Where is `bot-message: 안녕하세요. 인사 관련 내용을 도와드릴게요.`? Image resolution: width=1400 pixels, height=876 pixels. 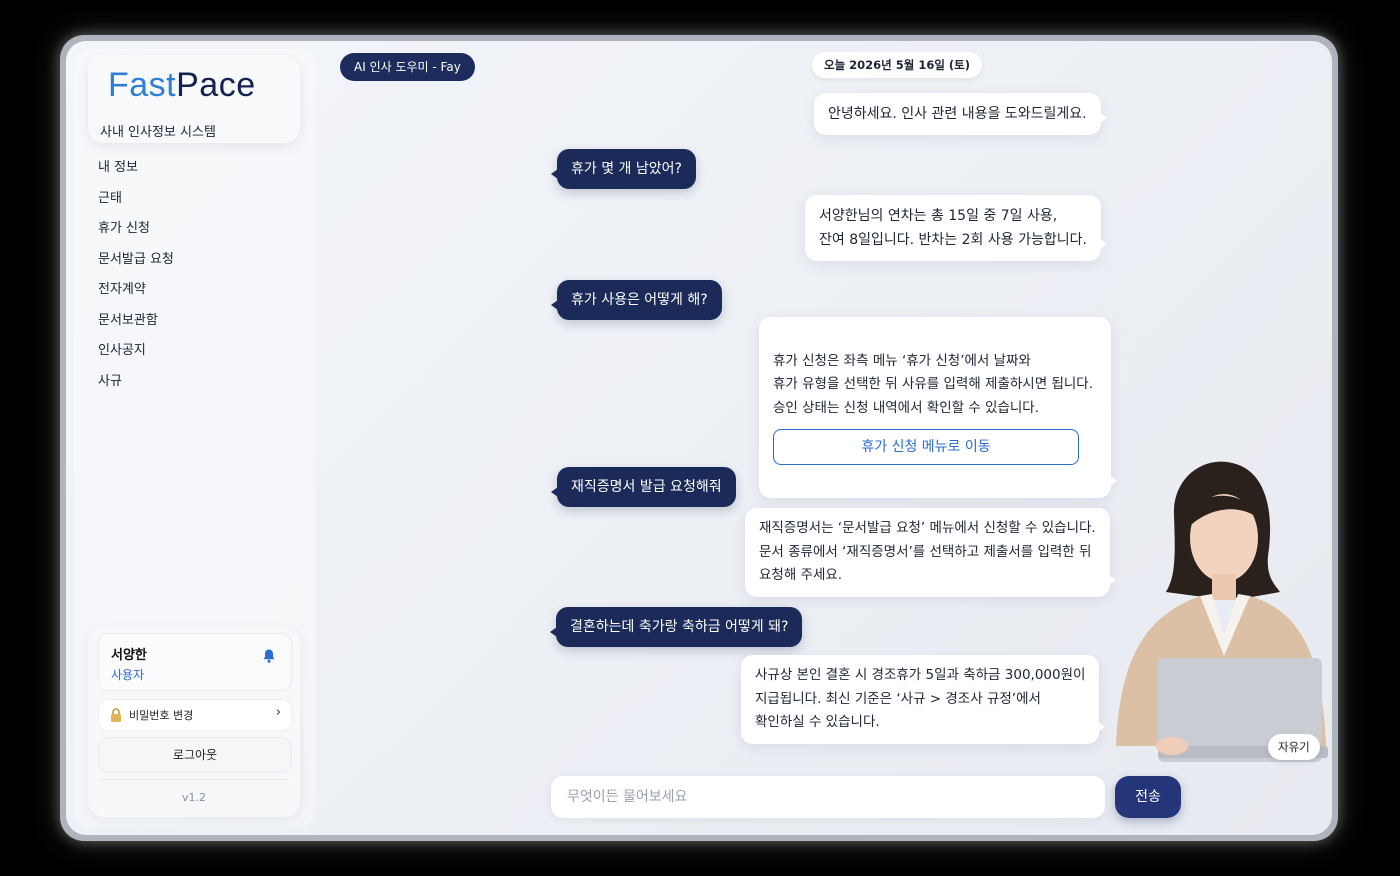 bot-message: 안녕하세요. 인사 관련 내용을 도와드릴게요. is located at coordinates (960, 114).